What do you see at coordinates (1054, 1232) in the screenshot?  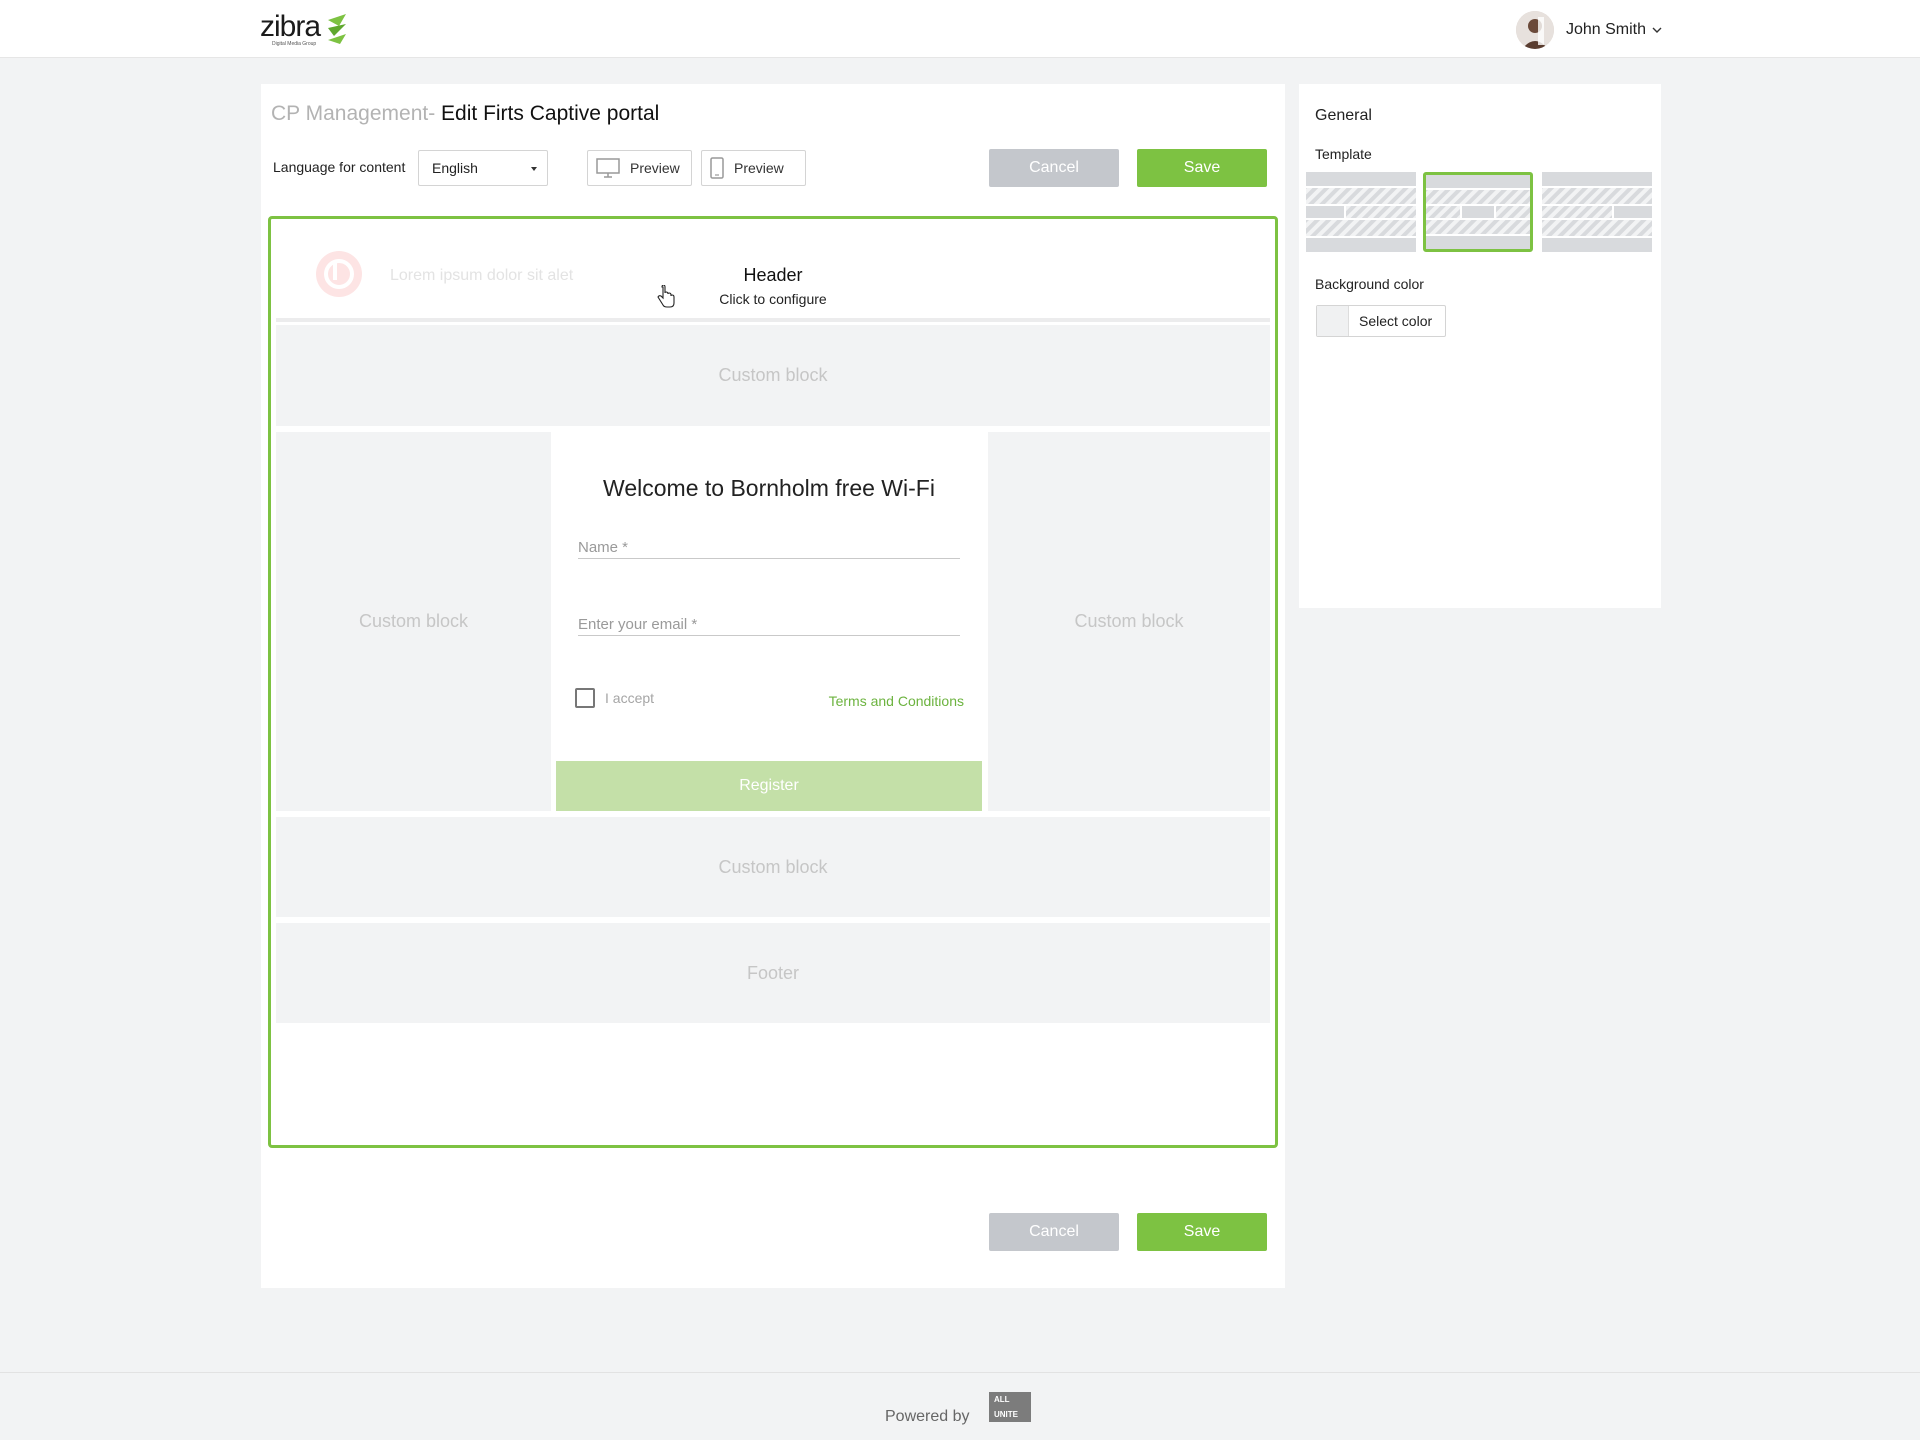 I see `bottom-cancel-button: Cancel` at bounding box center [1054, 1232].